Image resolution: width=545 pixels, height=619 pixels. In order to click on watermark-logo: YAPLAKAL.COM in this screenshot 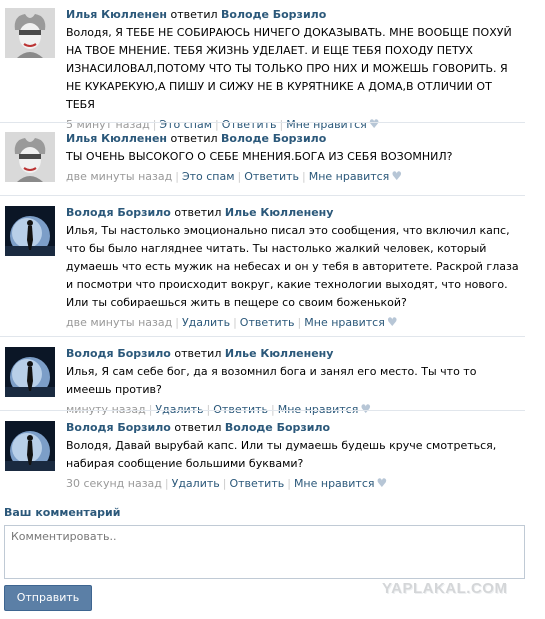, I will do `click(445, 588)`.